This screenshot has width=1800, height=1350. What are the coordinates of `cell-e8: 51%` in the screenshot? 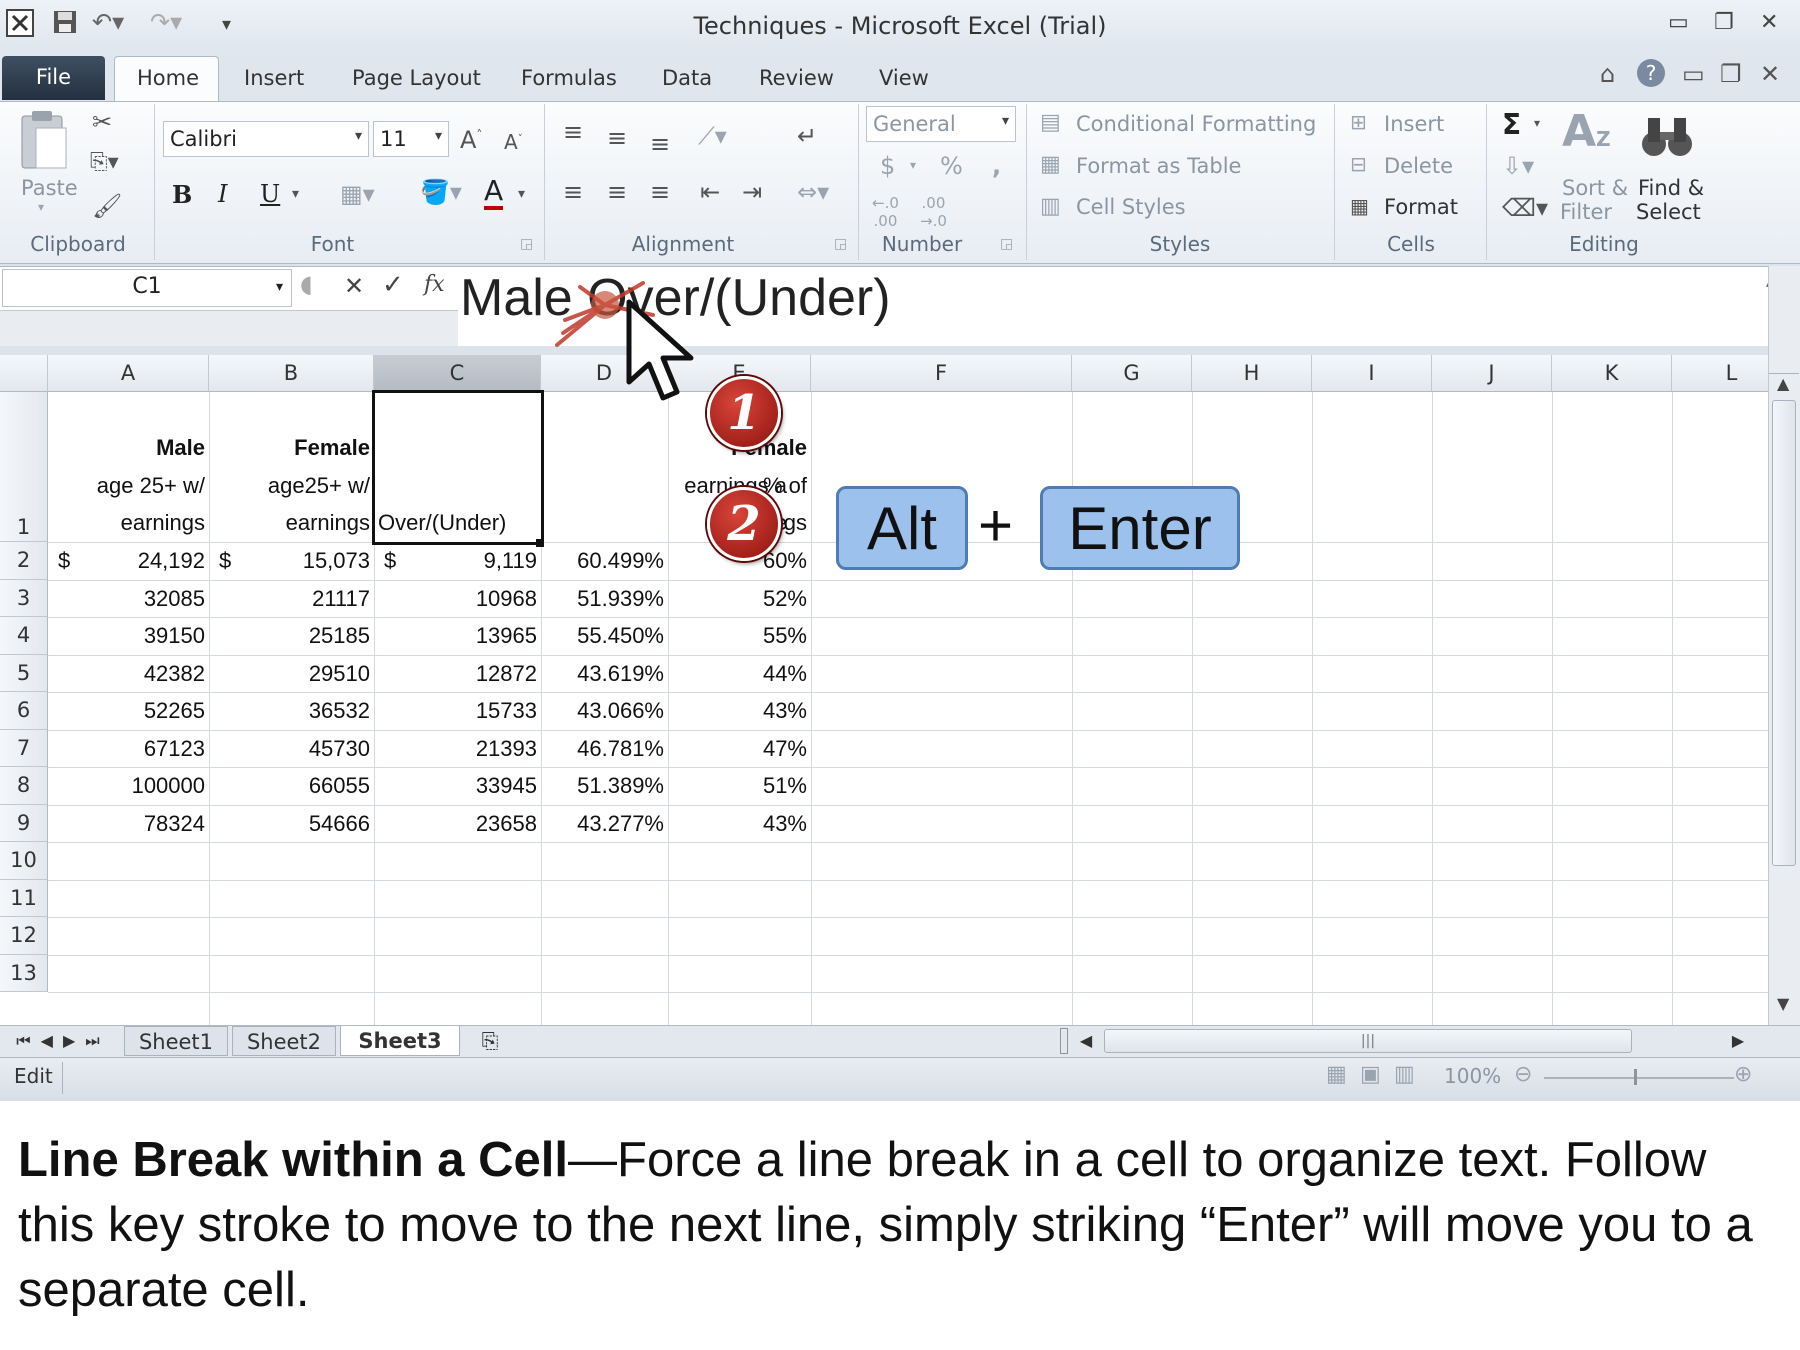 It's located at (739, 785).